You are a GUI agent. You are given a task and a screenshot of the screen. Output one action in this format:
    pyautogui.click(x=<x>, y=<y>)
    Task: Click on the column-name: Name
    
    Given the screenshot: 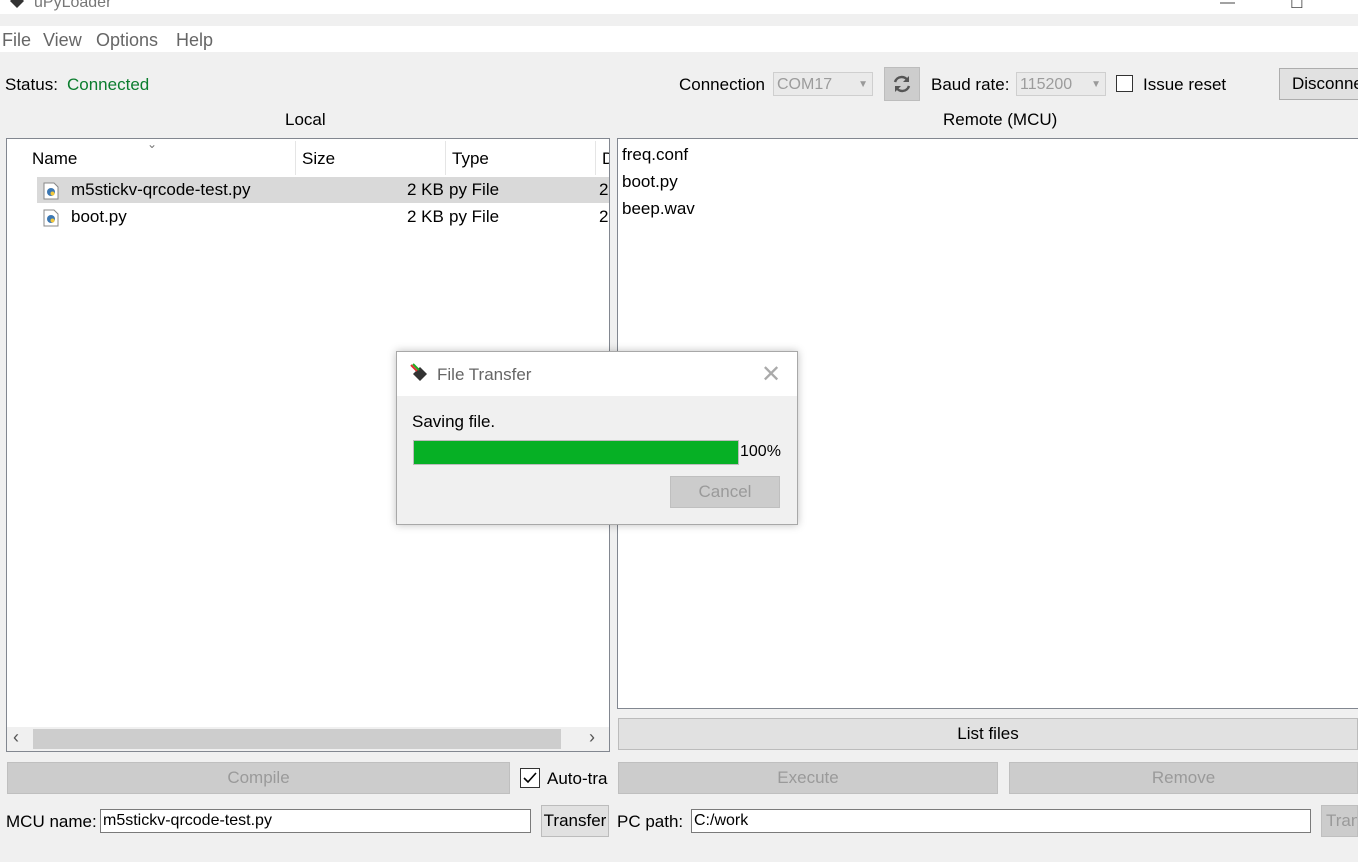 What is the action you would take?
    pyautogui.click(x=54, y=159)
    